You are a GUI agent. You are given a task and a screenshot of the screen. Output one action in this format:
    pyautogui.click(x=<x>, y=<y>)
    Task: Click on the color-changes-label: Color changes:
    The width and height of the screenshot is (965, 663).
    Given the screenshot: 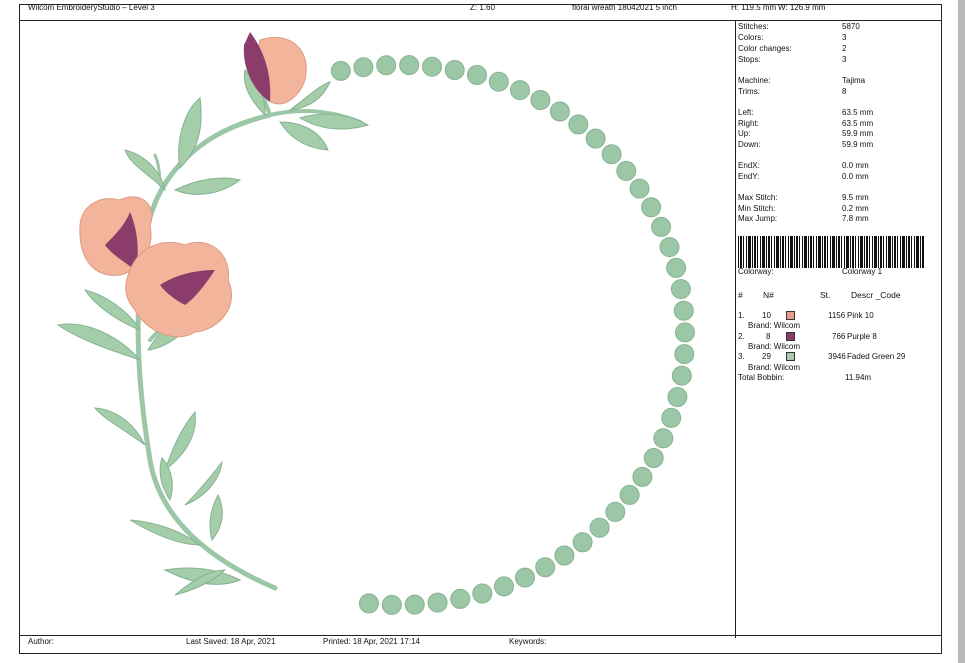 What is the action you would take?
    pyautogui.click(x=765, y=48)
    